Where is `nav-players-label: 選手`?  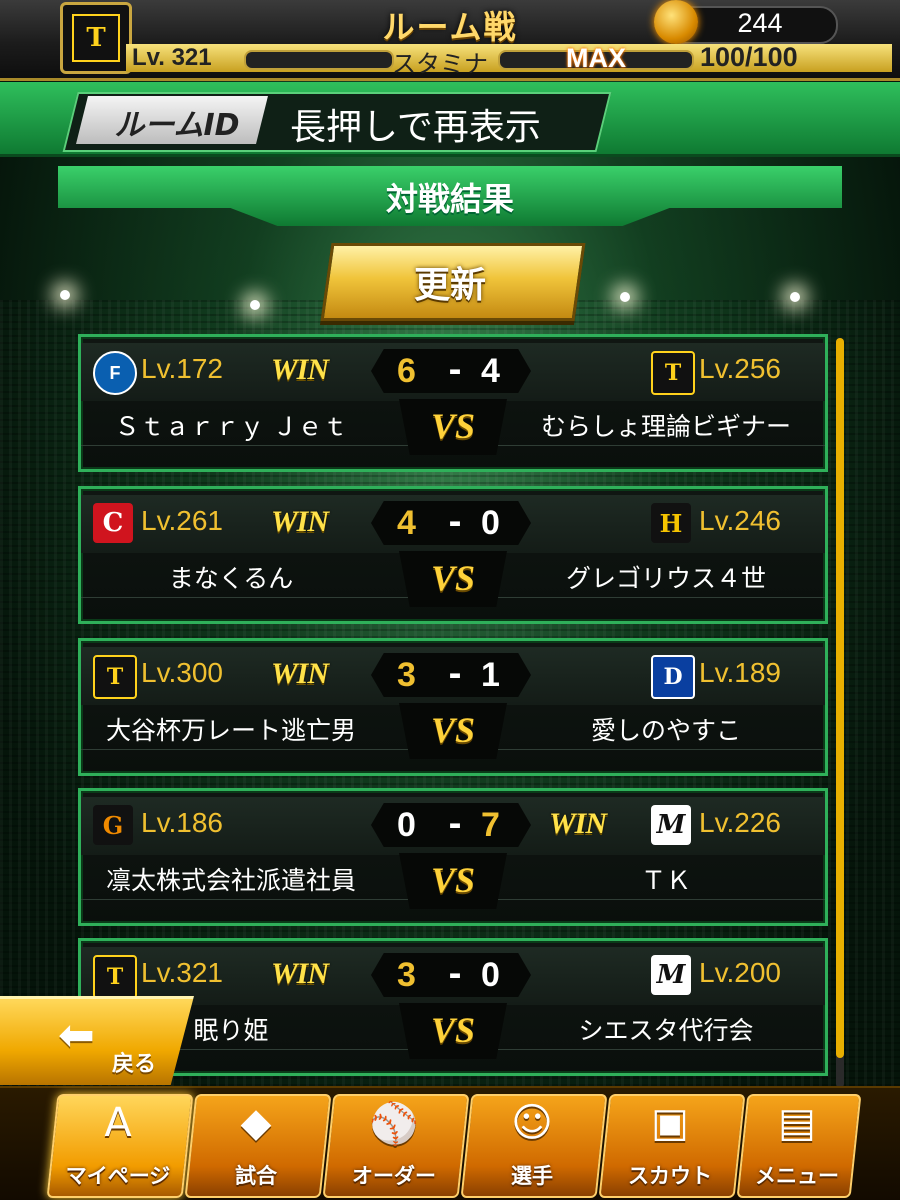 nav-players-label: 選手 is located at coordinates (532, 1175).